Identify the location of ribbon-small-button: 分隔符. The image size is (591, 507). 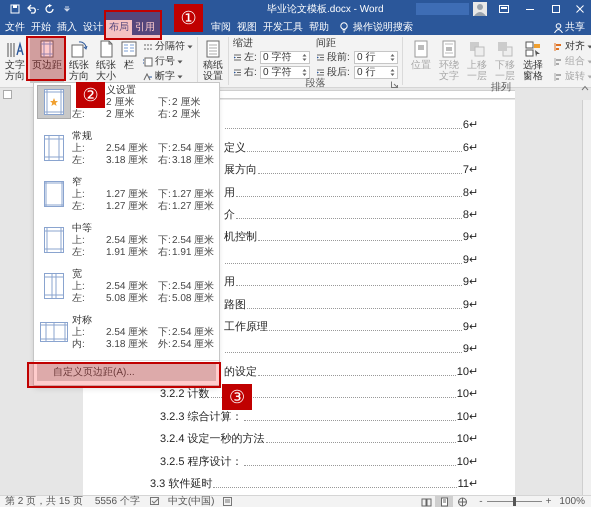
(168, 46).